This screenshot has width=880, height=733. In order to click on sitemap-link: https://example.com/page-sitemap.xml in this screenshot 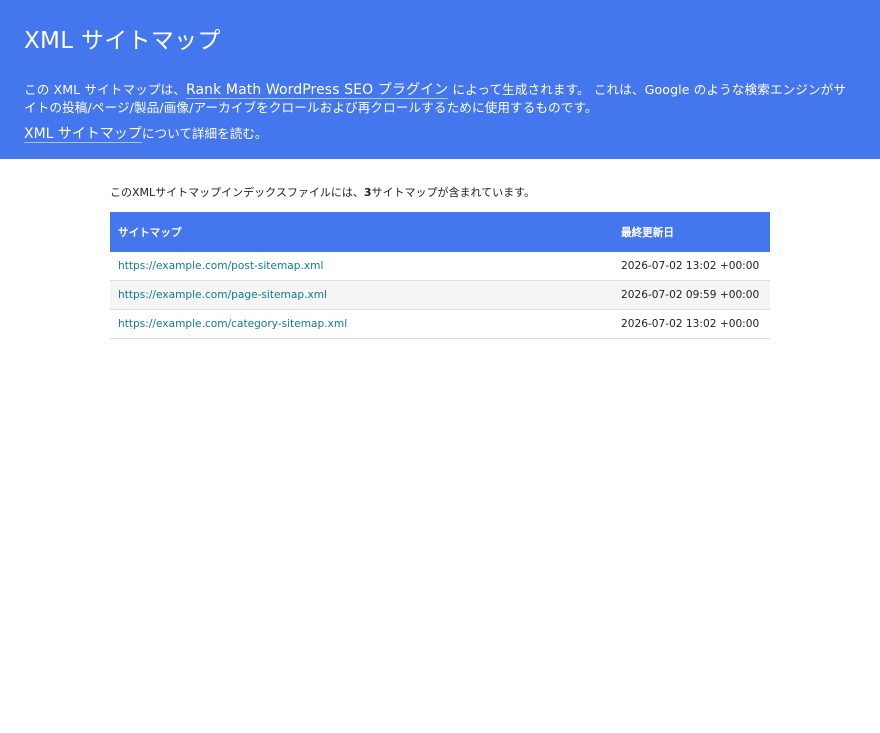, I will do `click(222, 295)`.